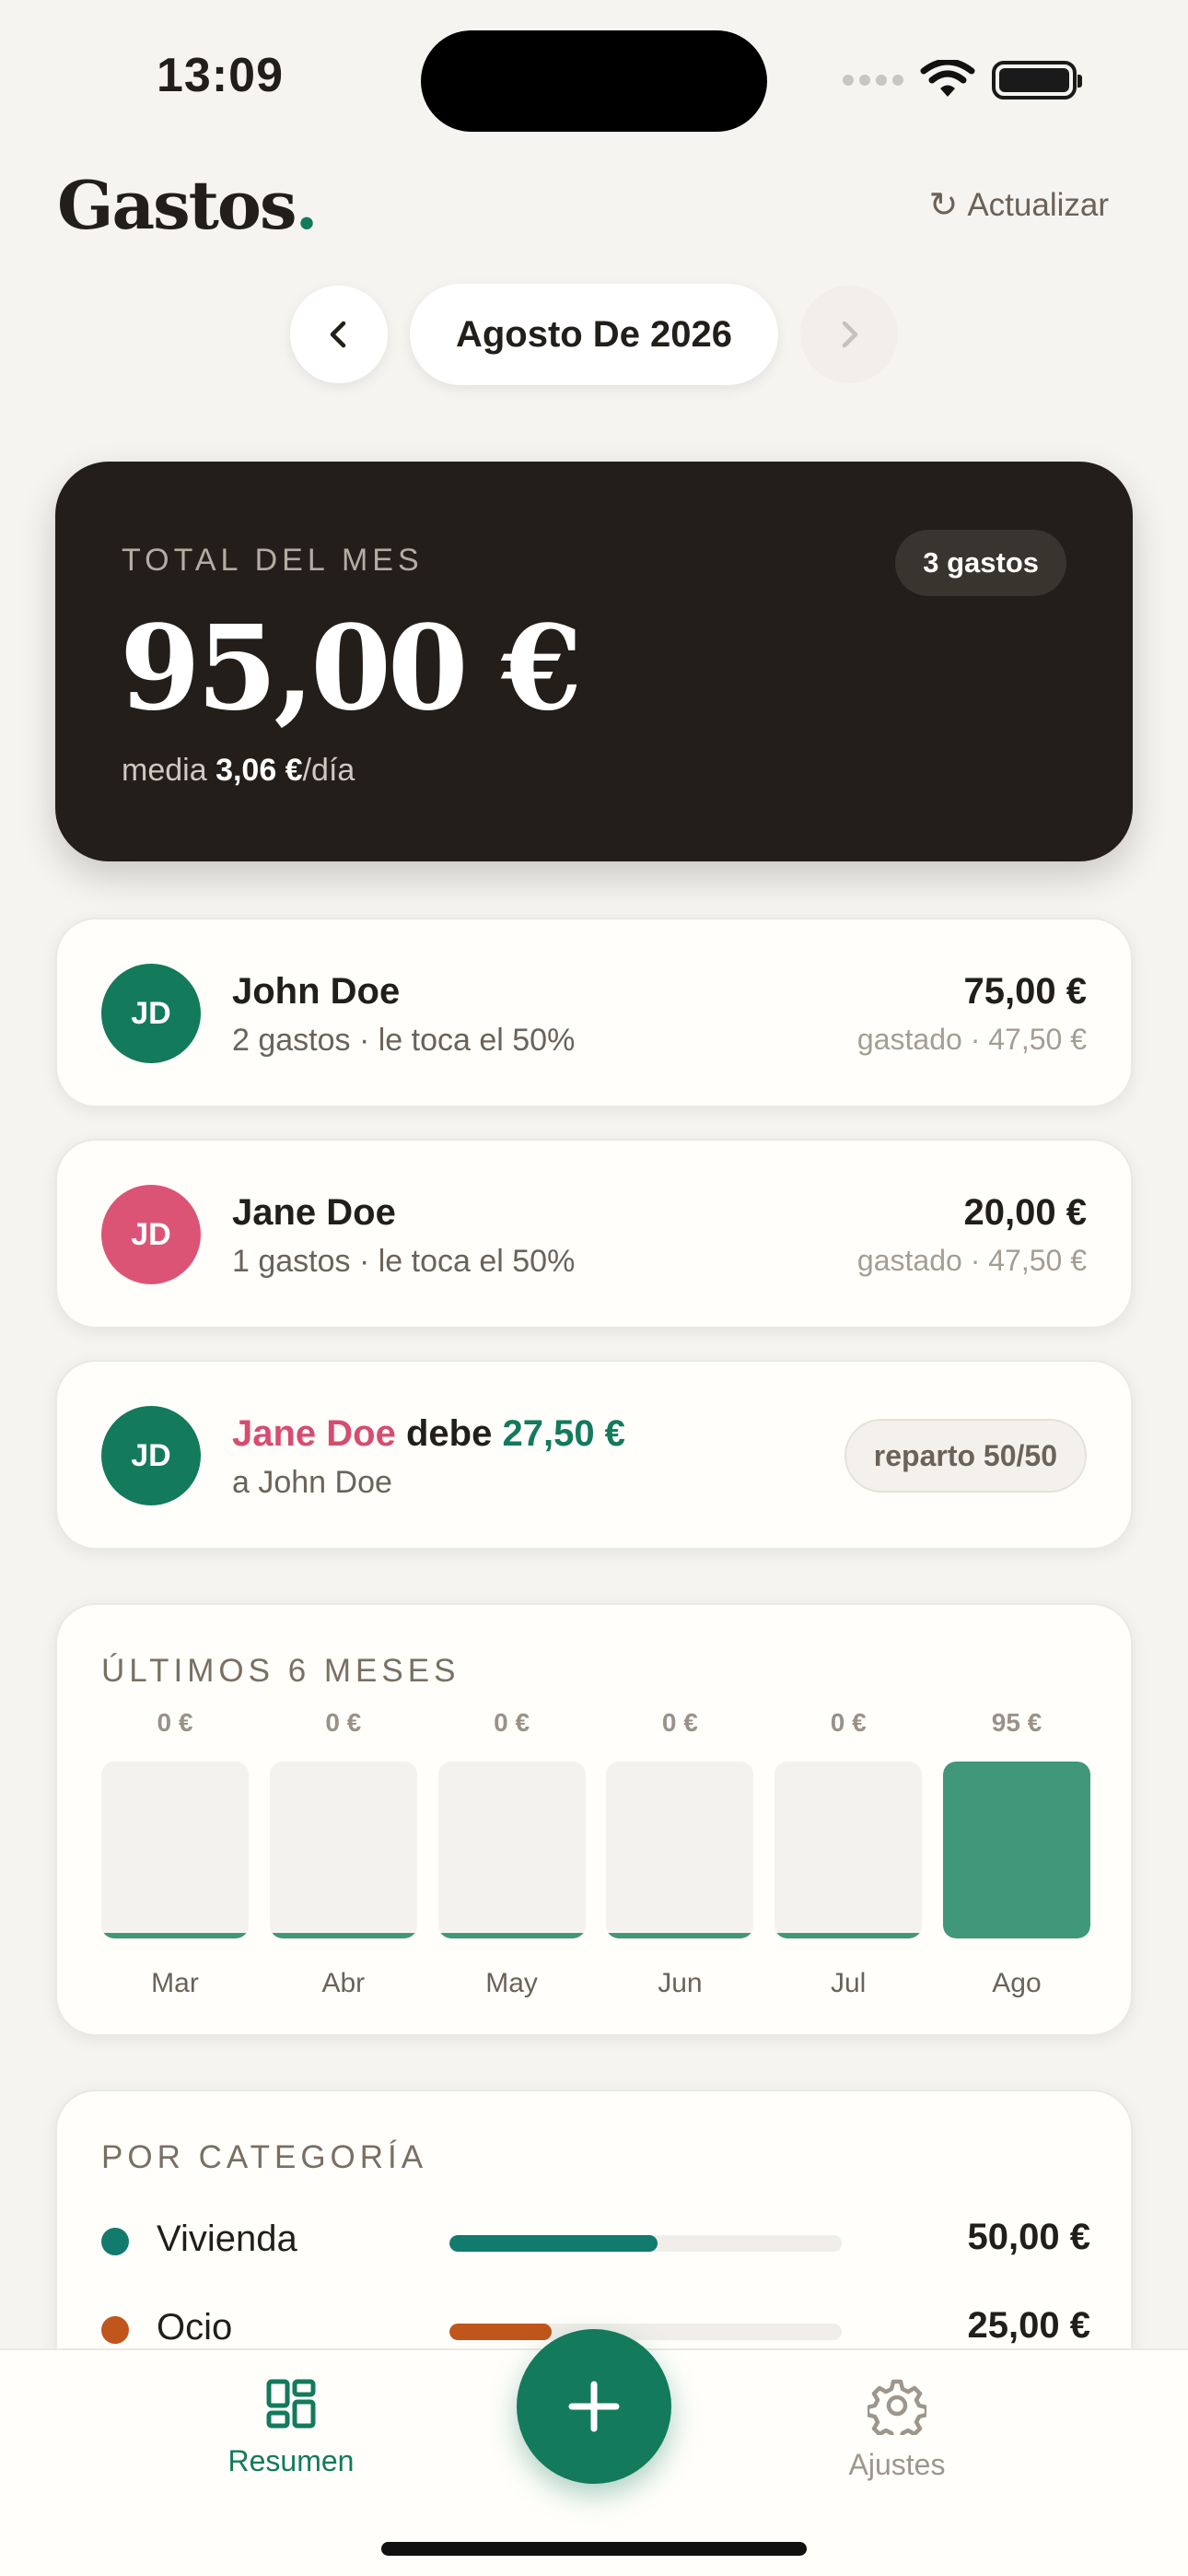 The width and height of the screenshot is (1188, 2576). I want to click on wifi-icon, so click(948, 78).